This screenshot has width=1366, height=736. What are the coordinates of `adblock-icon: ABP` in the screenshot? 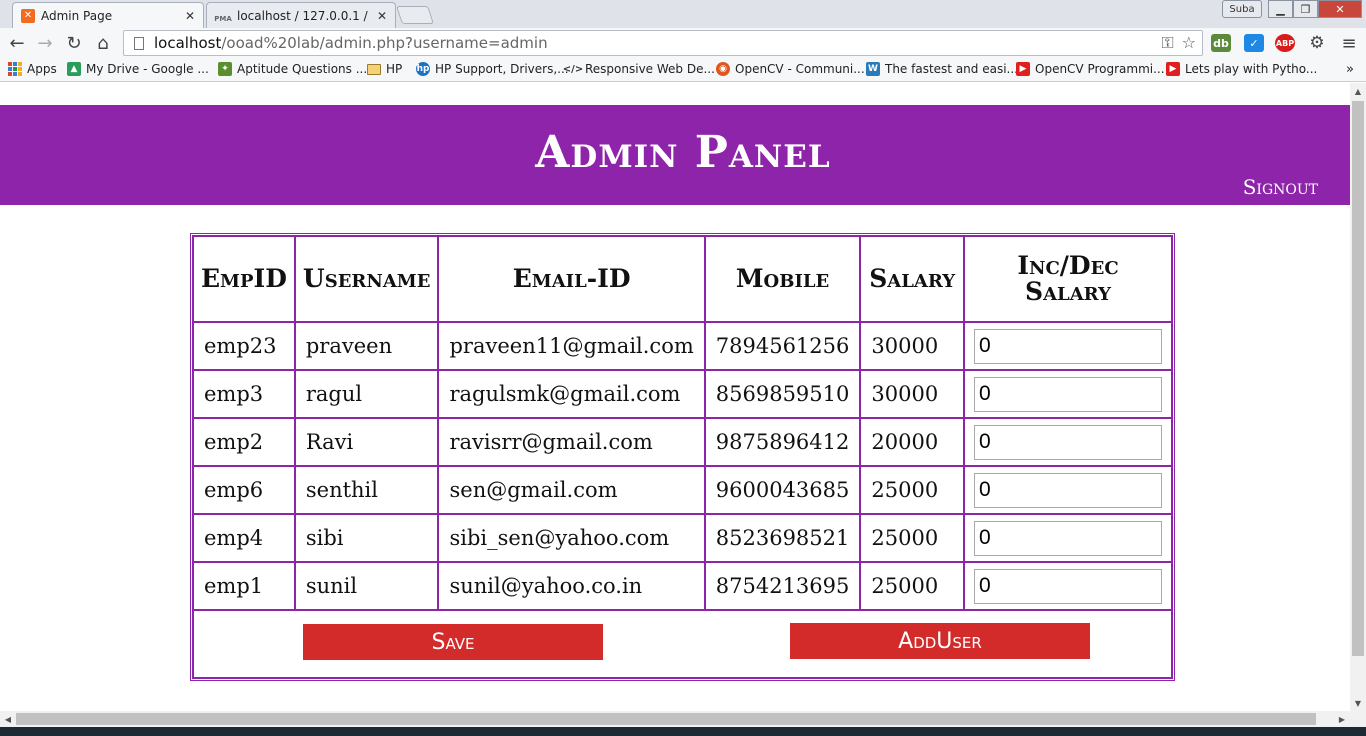 It's located at (1285, 43).